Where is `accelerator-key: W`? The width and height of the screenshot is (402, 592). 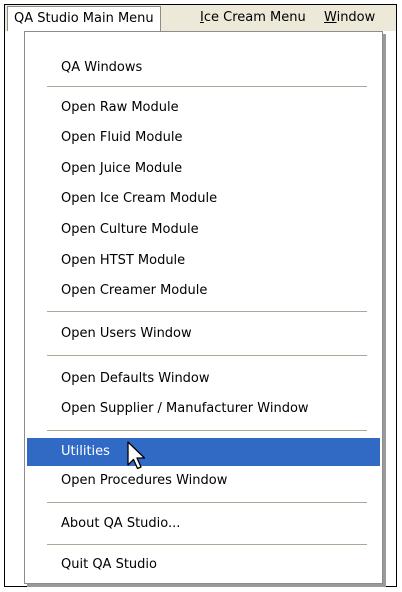
accelerator-key: W is located at coordinates (330, 17).